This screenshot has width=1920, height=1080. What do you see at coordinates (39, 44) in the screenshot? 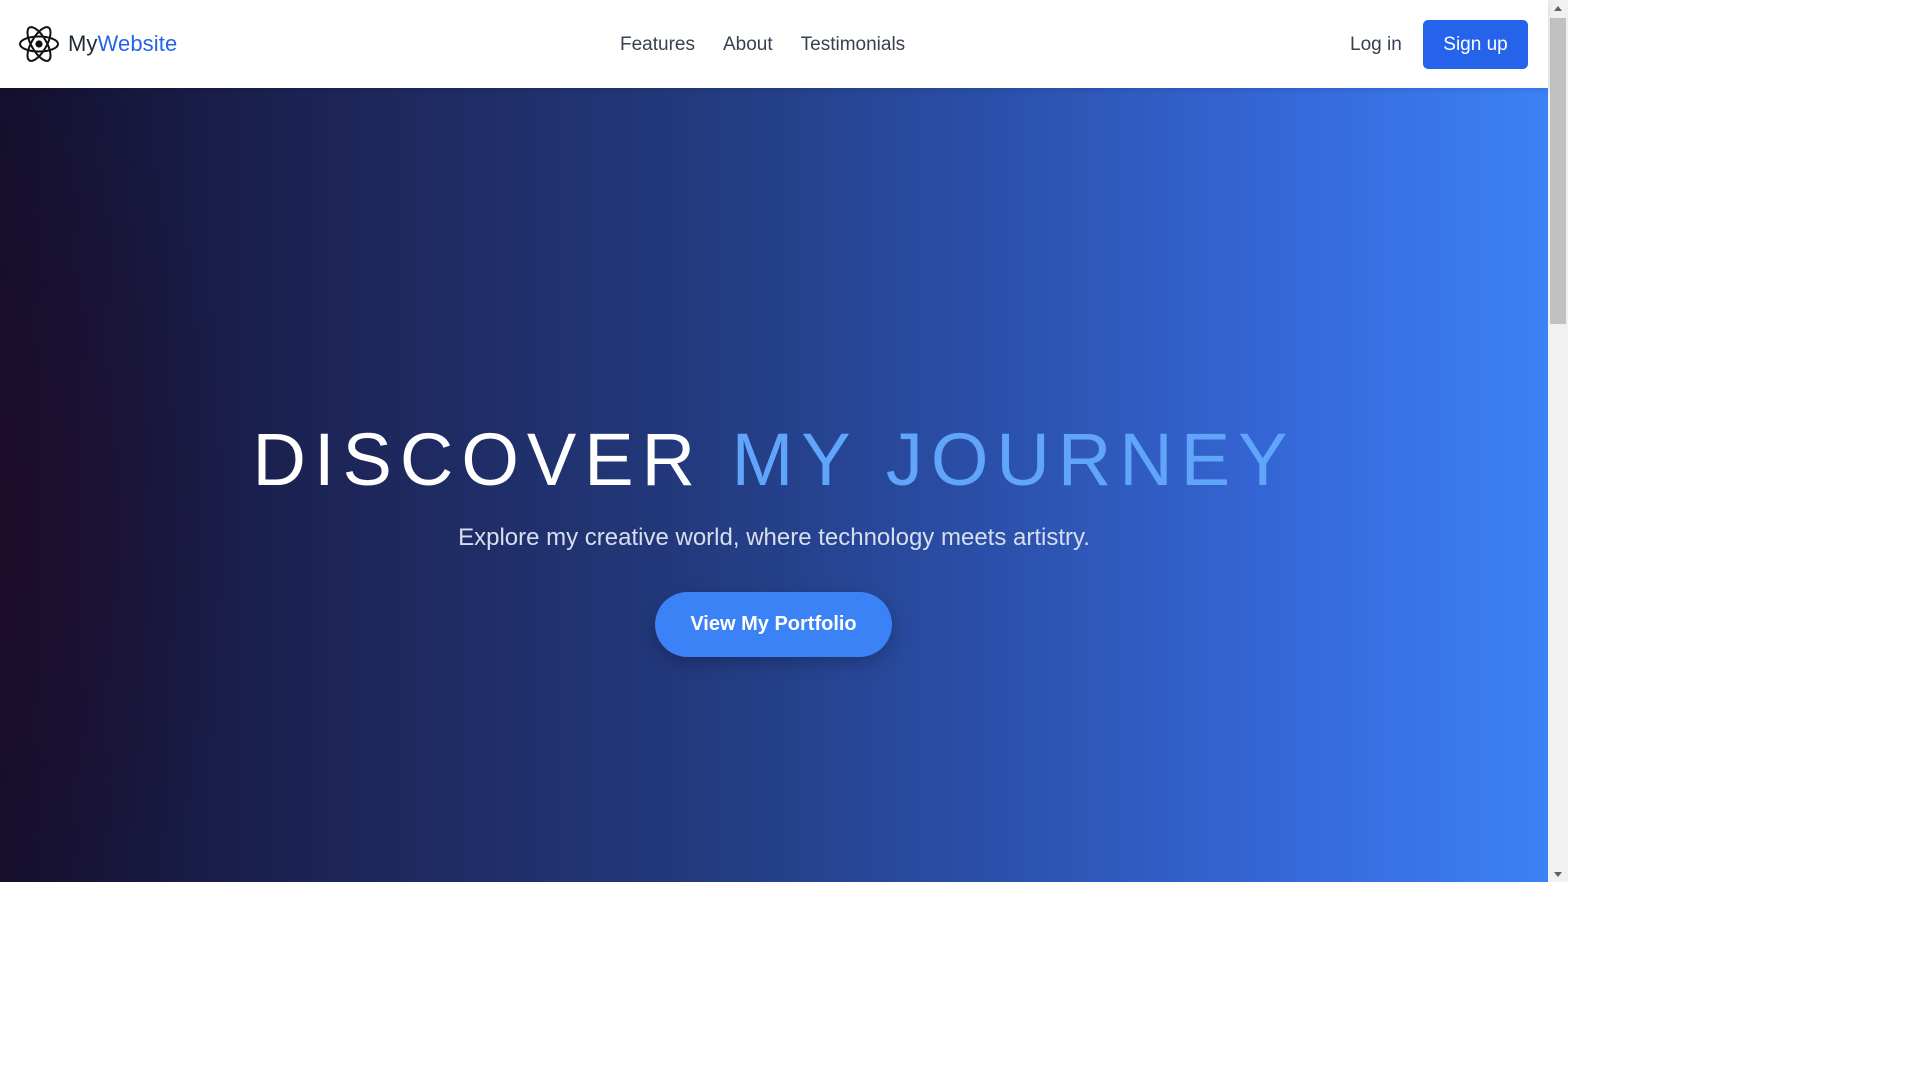
I see `atom-icon` at bounding box center [39, 44].